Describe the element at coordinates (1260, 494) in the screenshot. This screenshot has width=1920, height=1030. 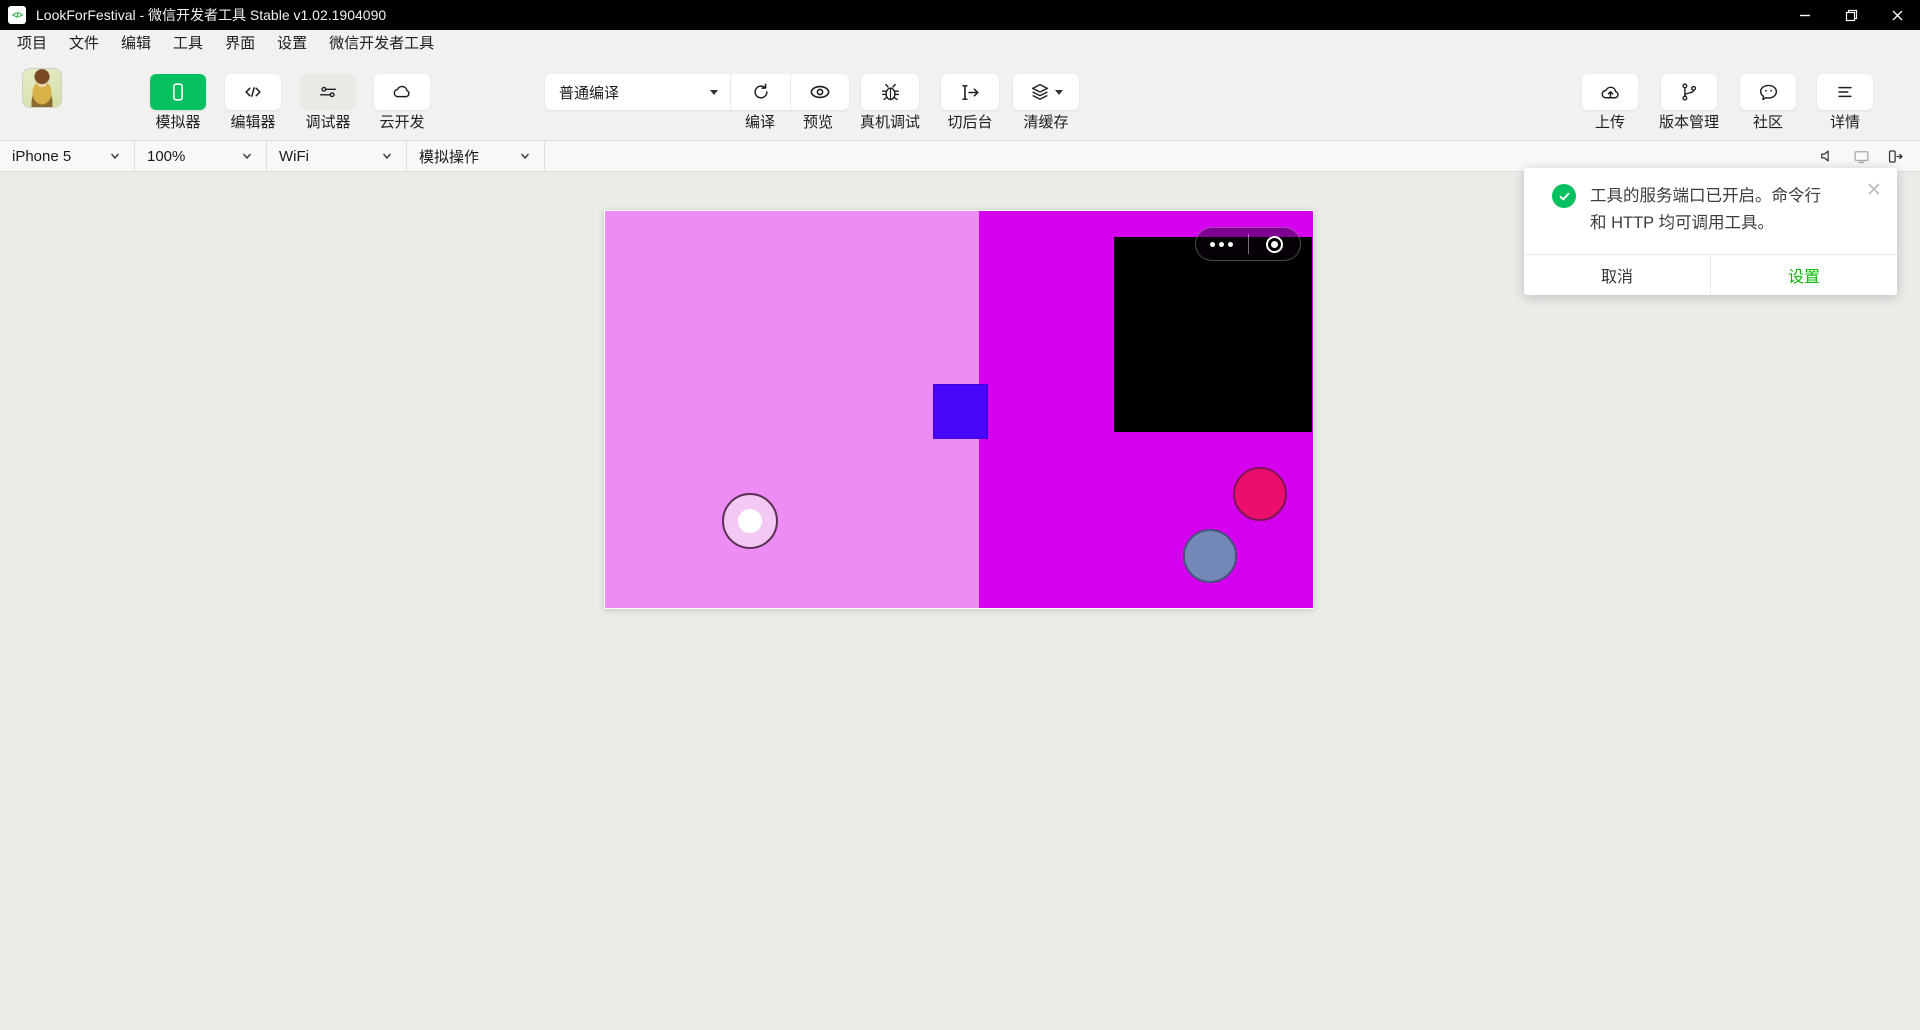
I see `crimson-ball-sprite` at that location.